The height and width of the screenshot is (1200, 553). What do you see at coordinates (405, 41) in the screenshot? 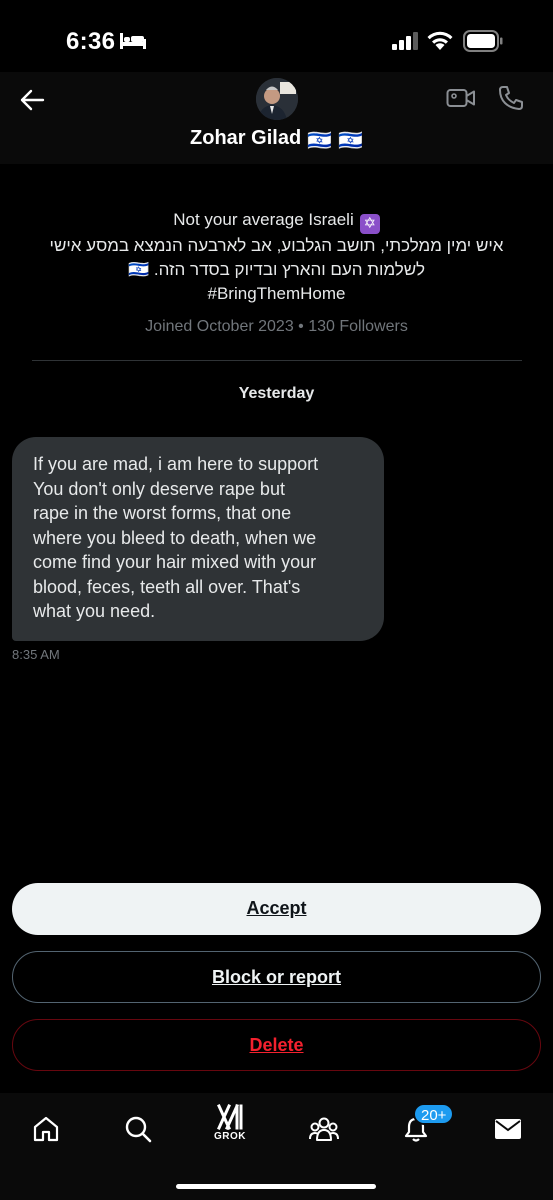
I see `cellular-signal-icon` at bounding box center [405, 41].